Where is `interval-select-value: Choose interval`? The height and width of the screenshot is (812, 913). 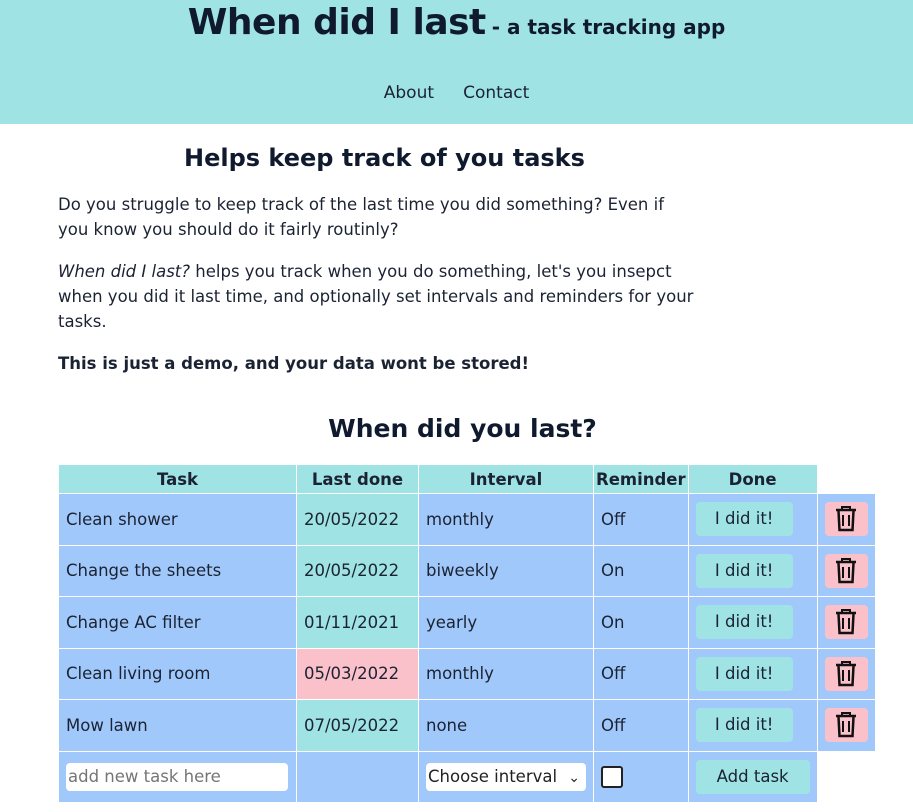 interval-select-value: Choose interval is located at coordinates (493, 776).